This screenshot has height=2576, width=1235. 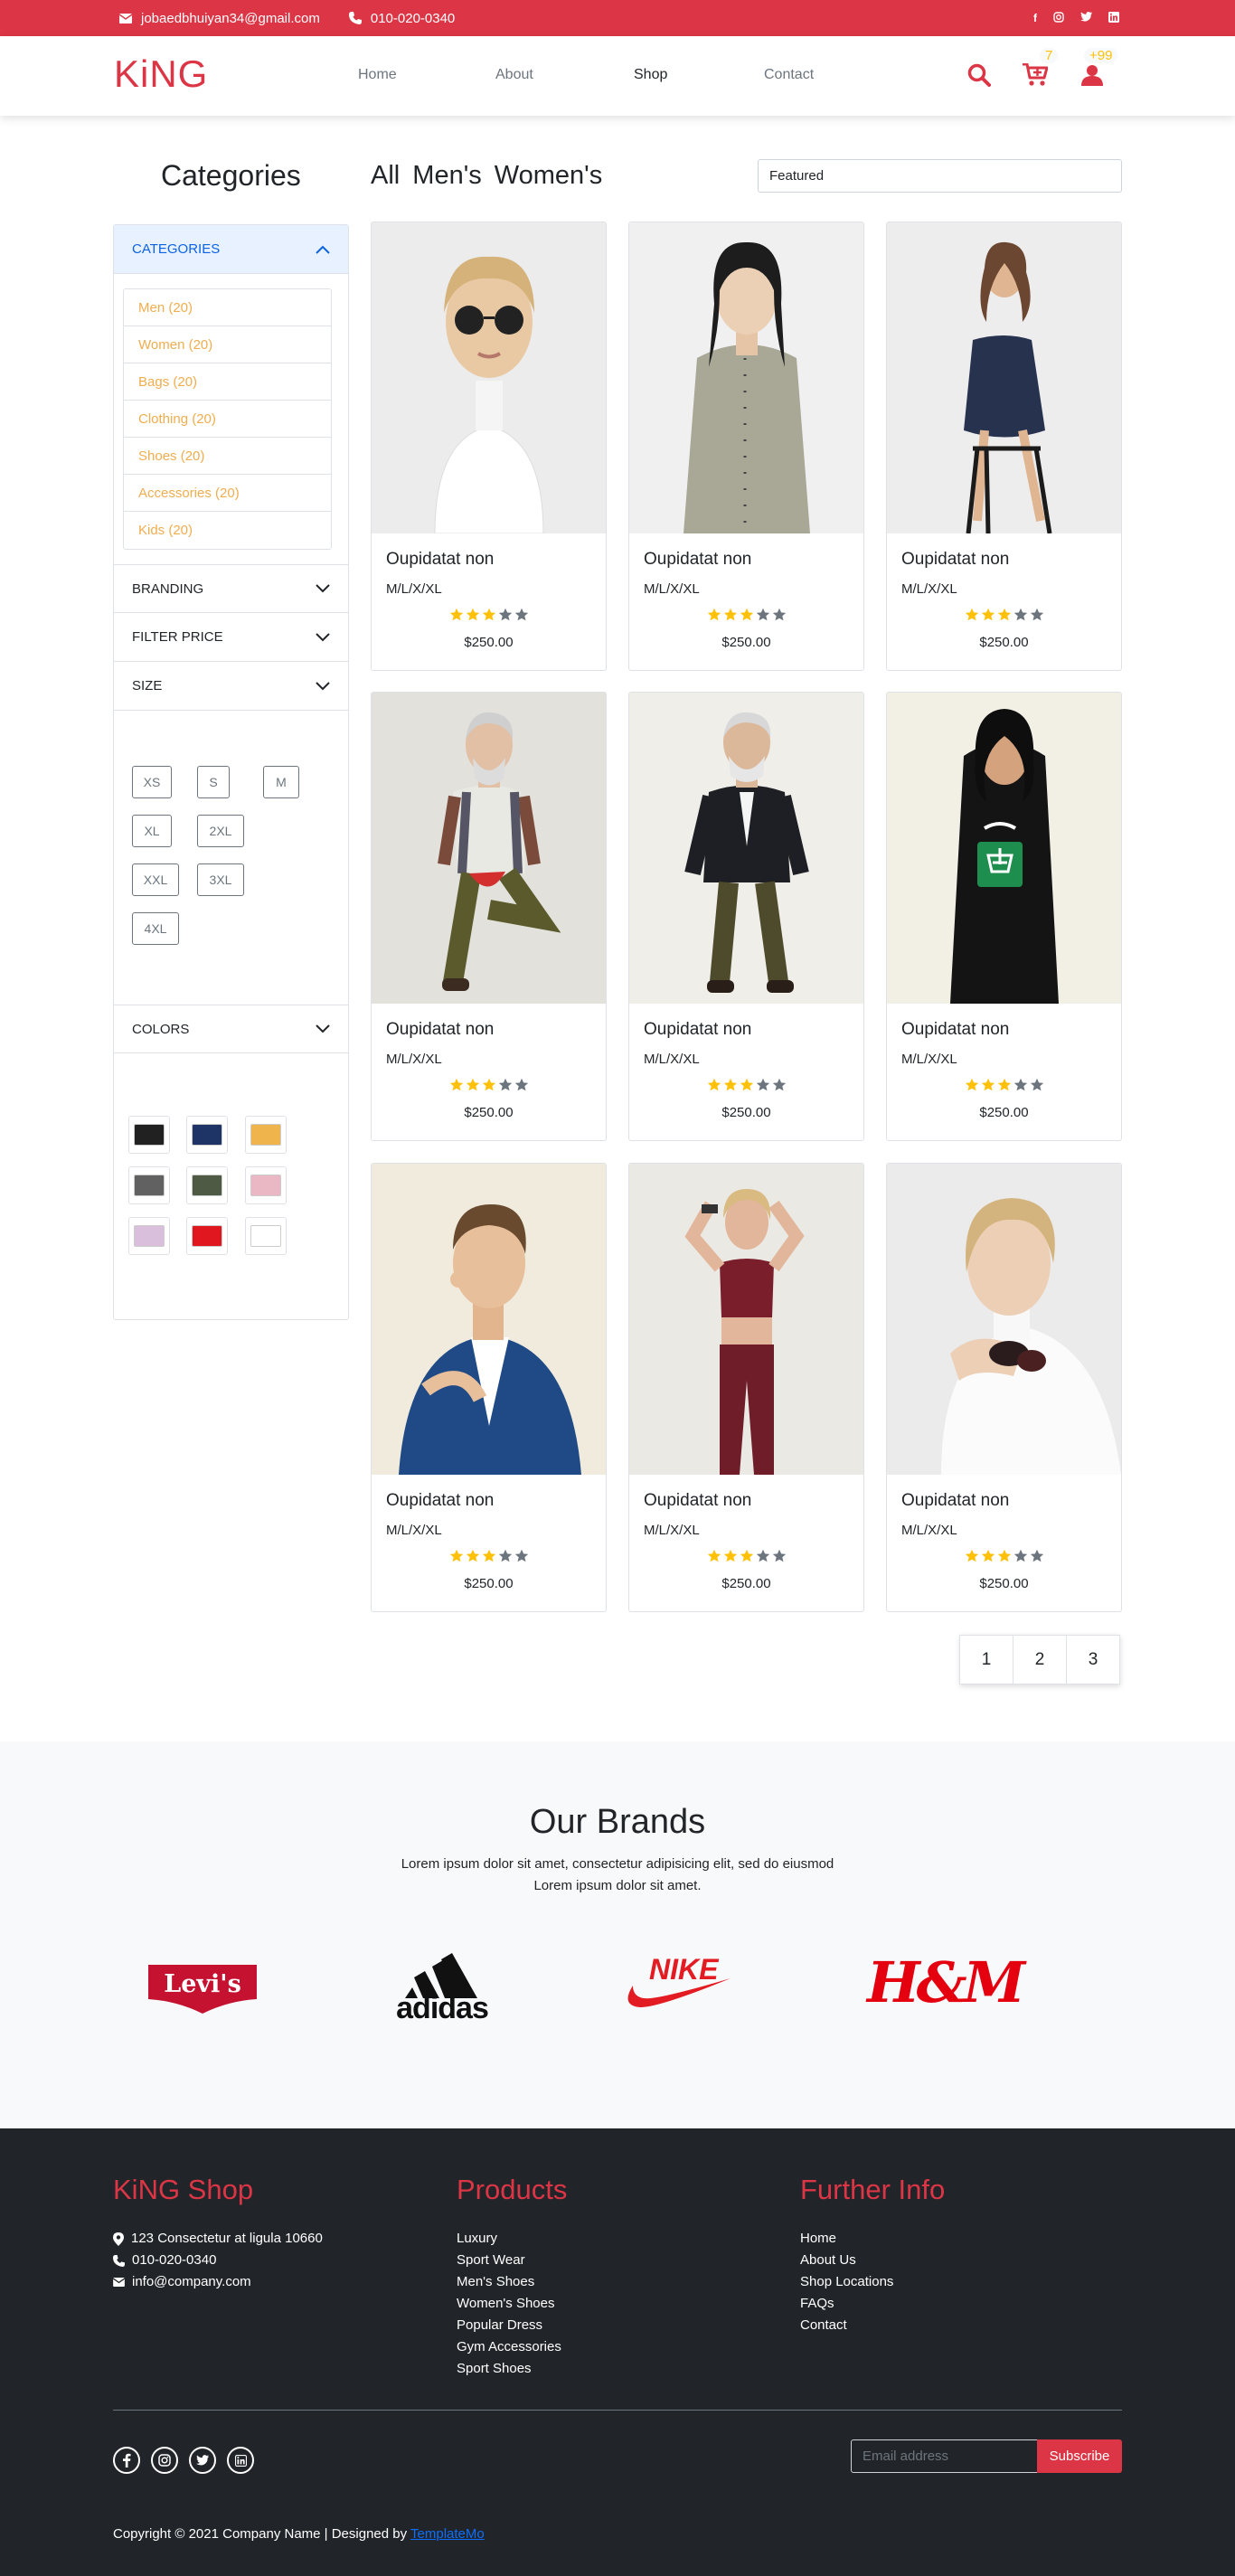 What do you see at coordinates (281, 782) in the screenshot?
I see `size-button-m: M` at bounding box center [281, 782].